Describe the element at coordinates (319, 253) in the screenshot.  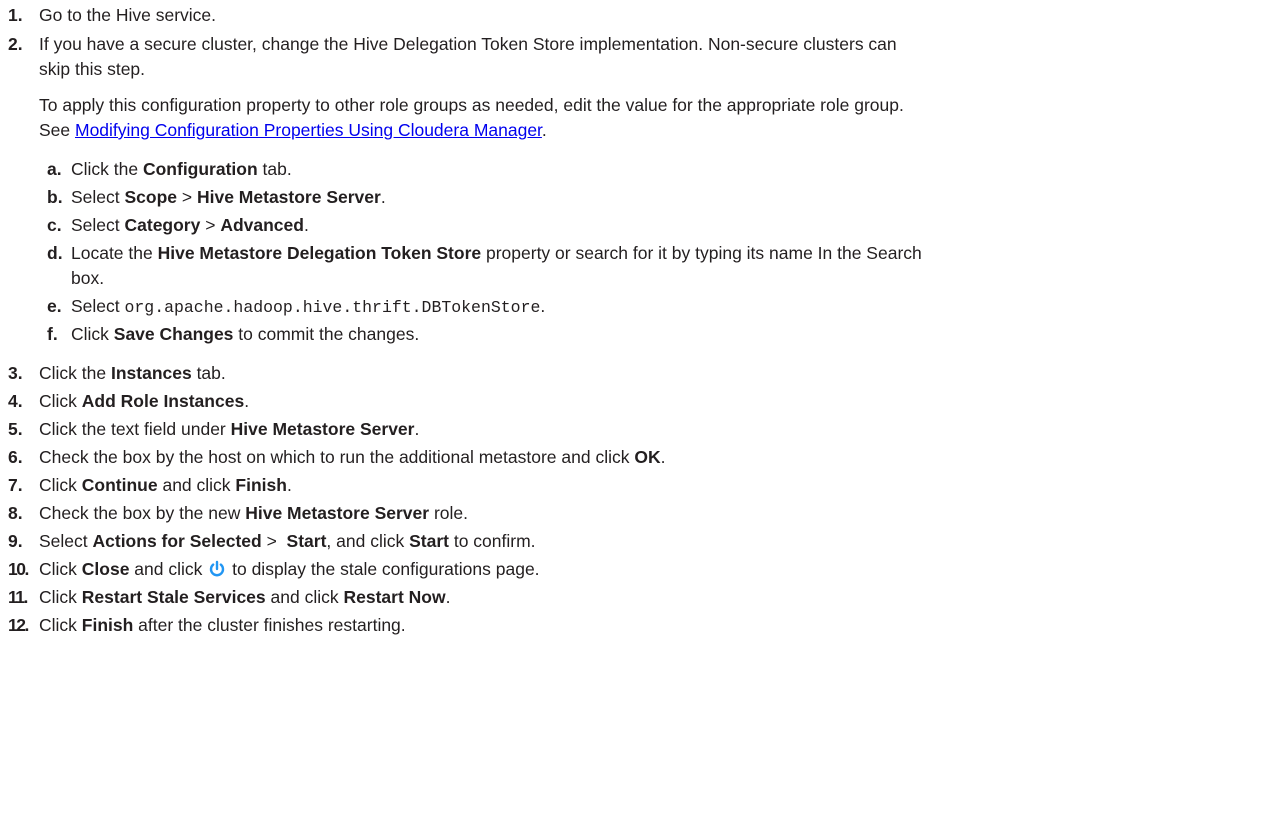
I see `delegation-token-store-ref: Hive Metastore Delegation Token Store` at that location.